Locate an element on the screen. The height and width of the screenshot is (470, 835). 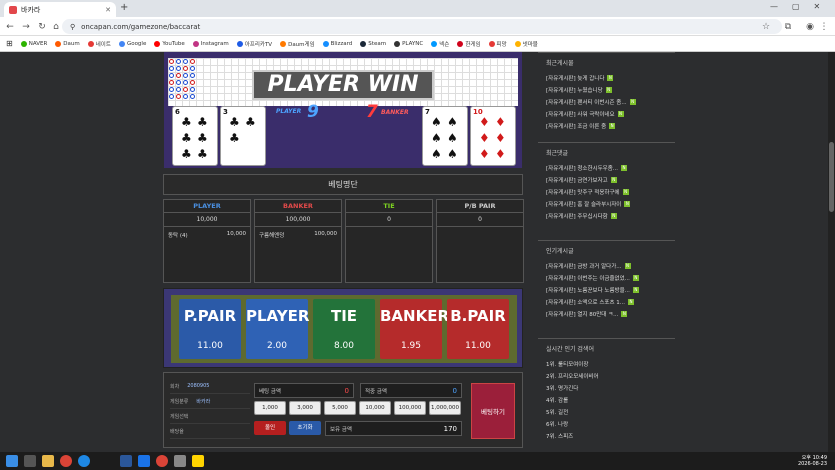
sidebar-link: [자유게시판] 맛주구 적응하구에 N is located at coordinates (606, 192).